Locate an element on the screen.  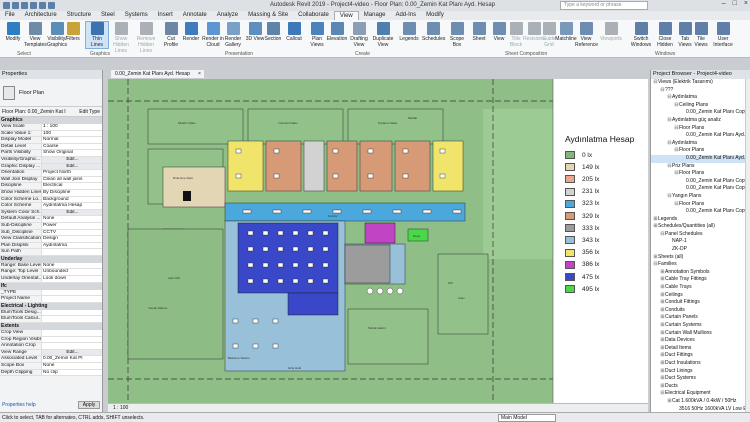
save-icon is located at coordinates (24, 5).